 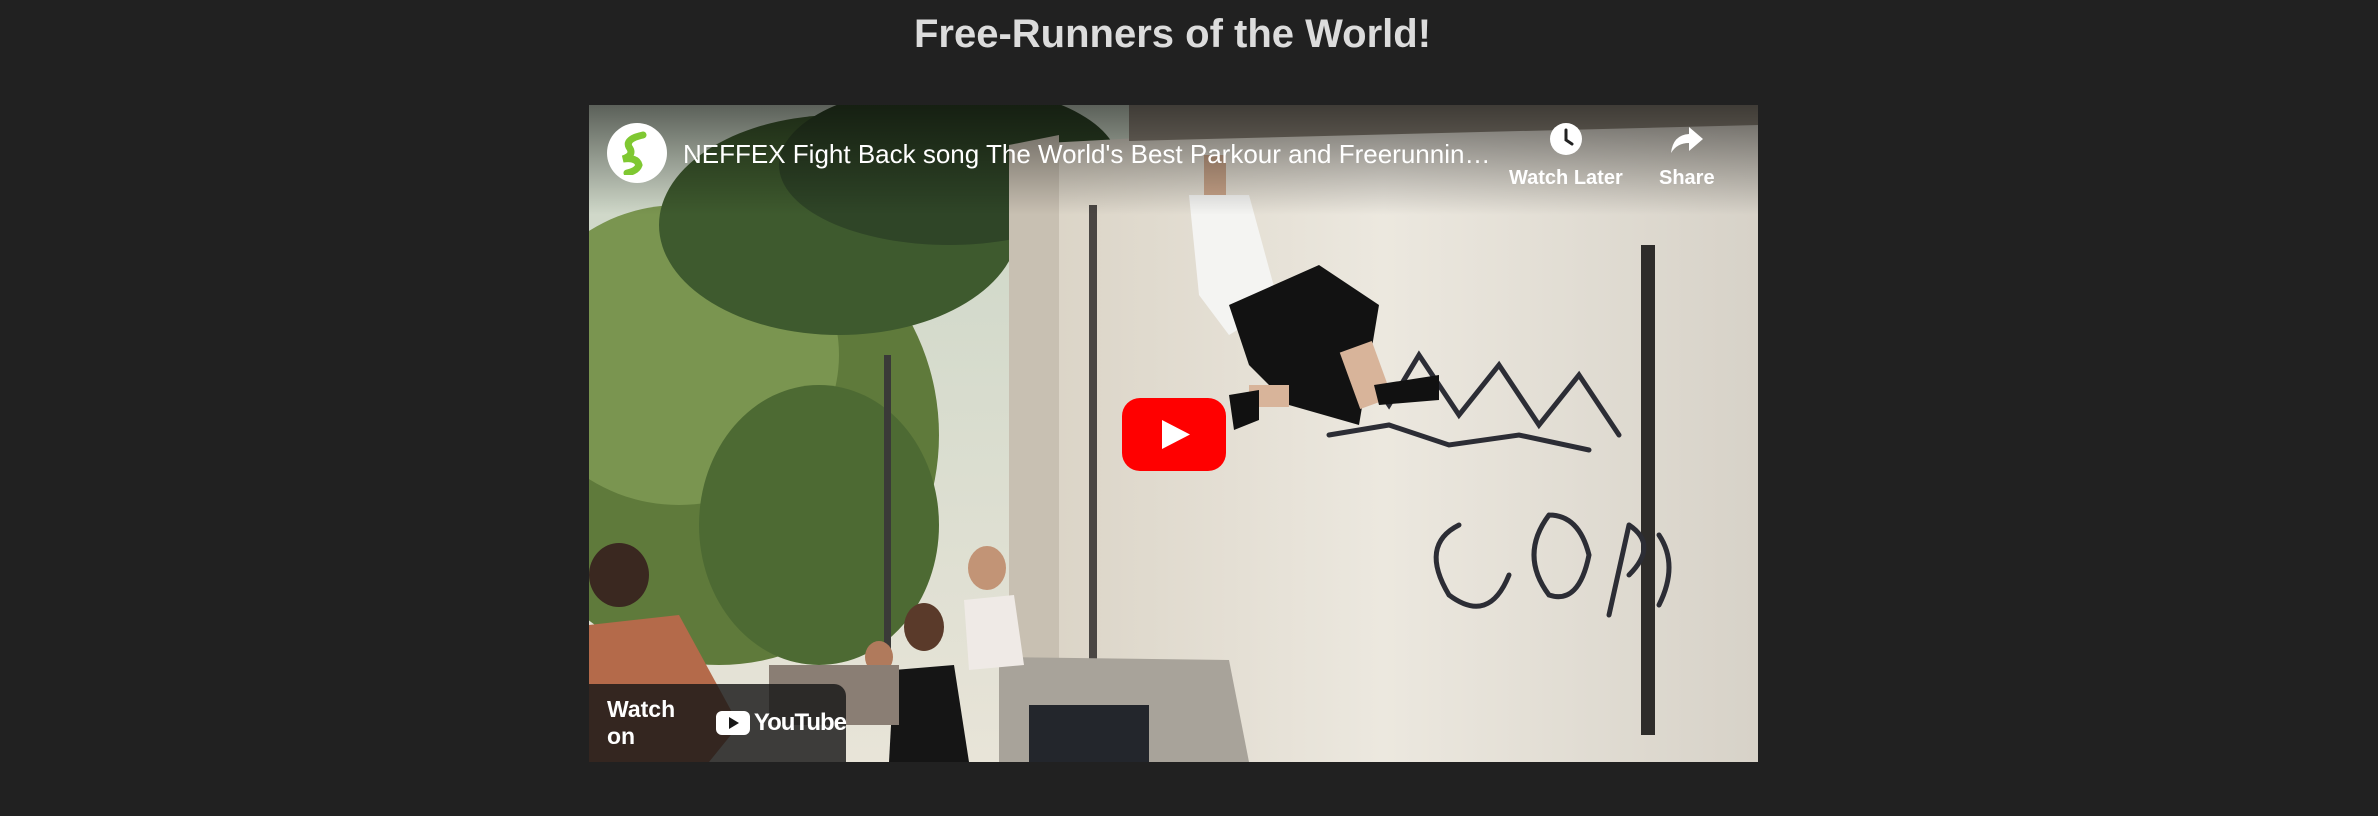 I want to click on play-icon, so click(x=1174, y=434).